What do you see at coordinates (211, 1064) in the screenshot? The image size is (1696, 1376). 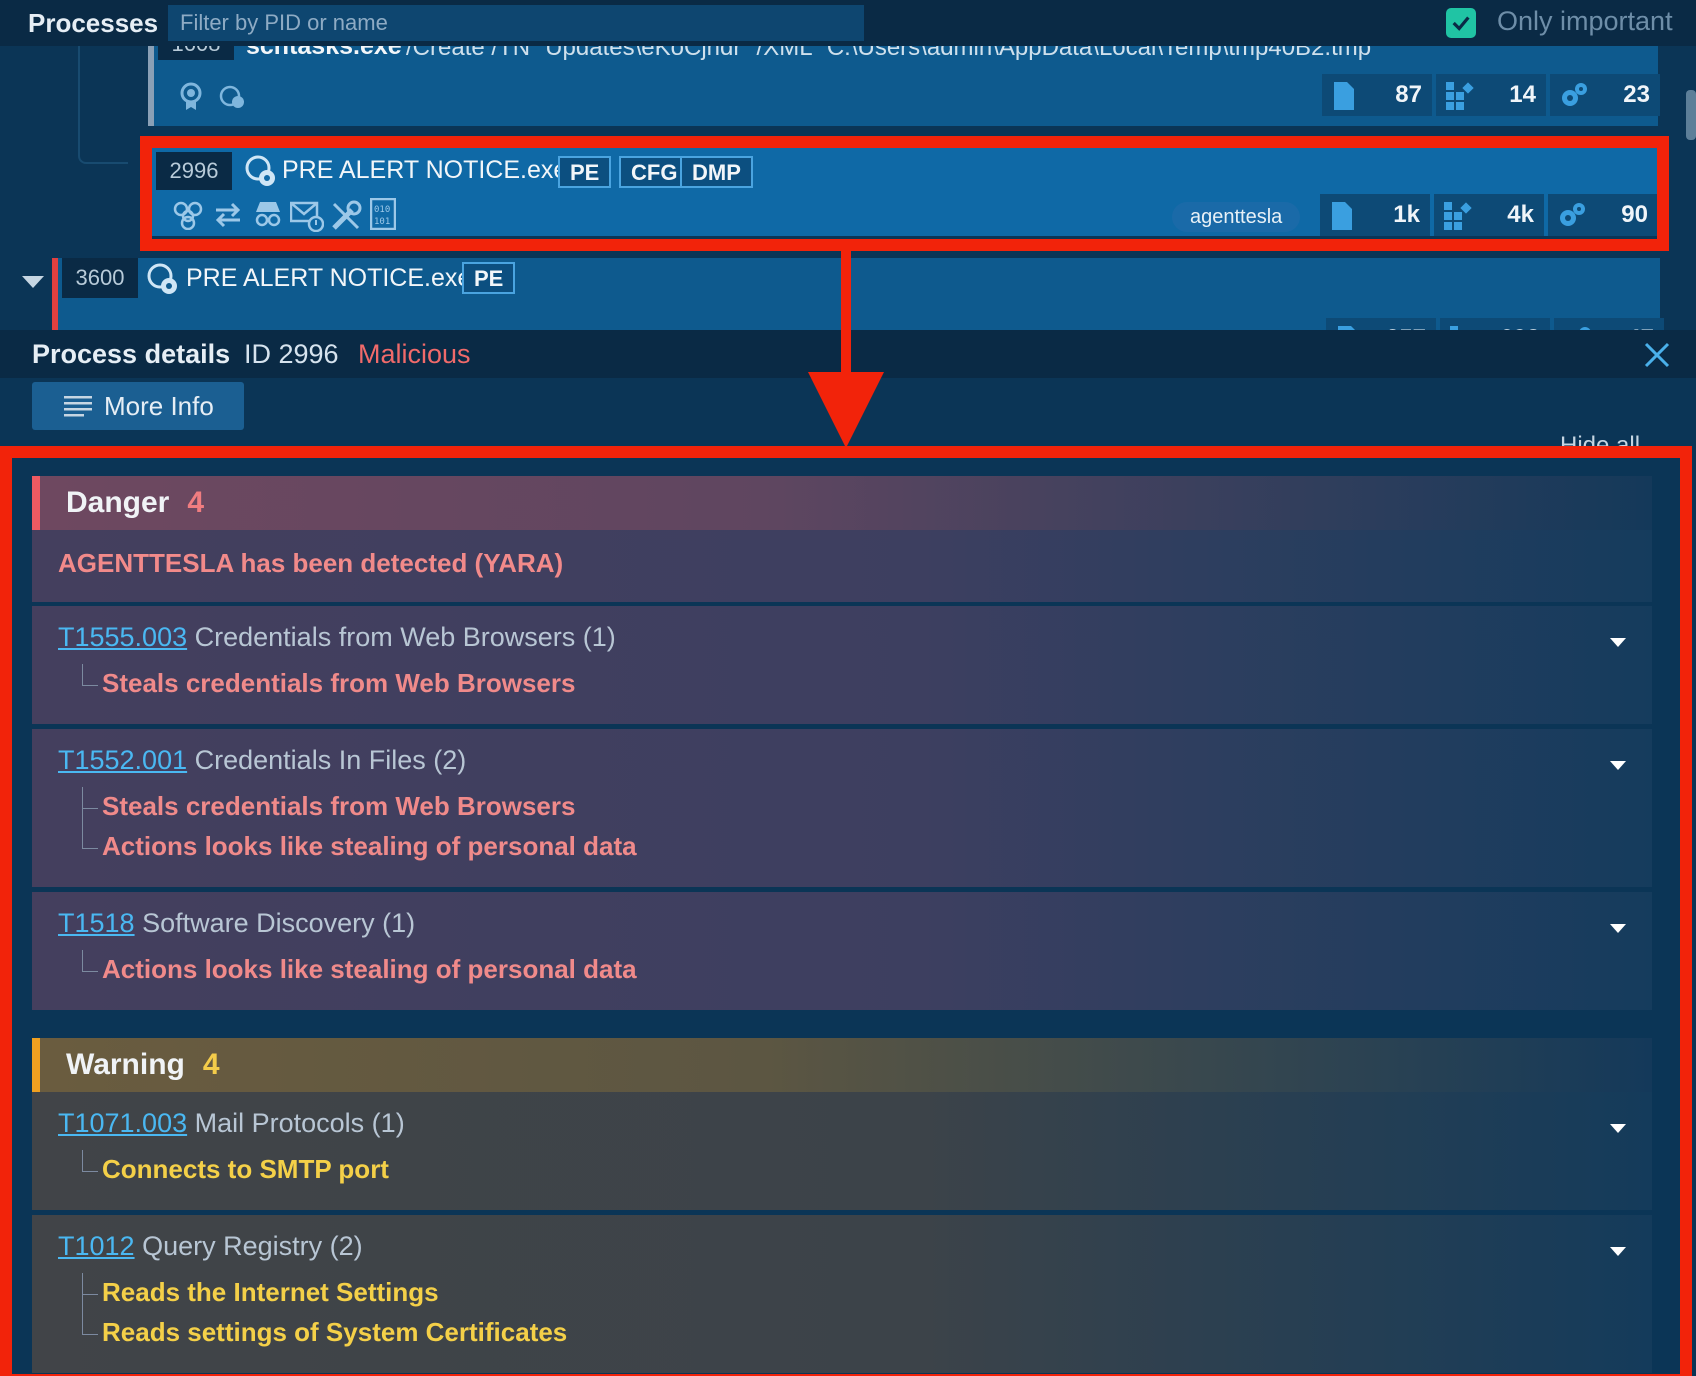 I see `warning-count: 4` at bounding box center [211, 1064].